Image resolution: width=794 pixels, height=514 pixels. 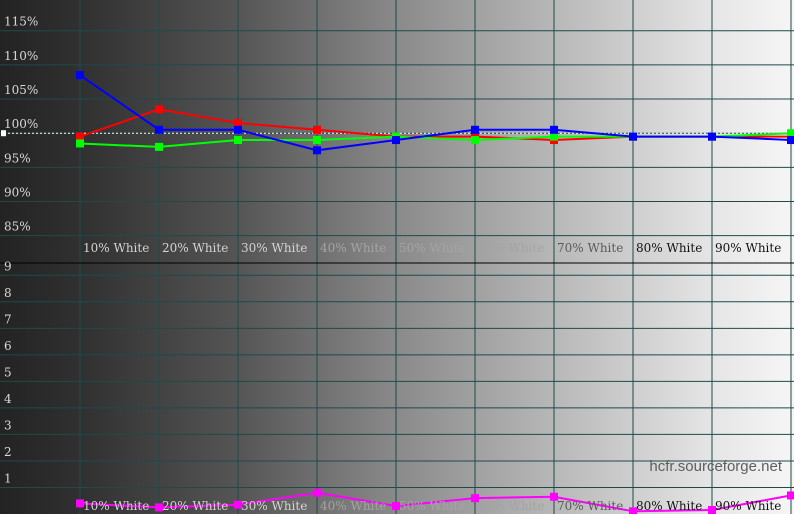 I want to click on y-tick-label: 3, so click(x=8, y=425).